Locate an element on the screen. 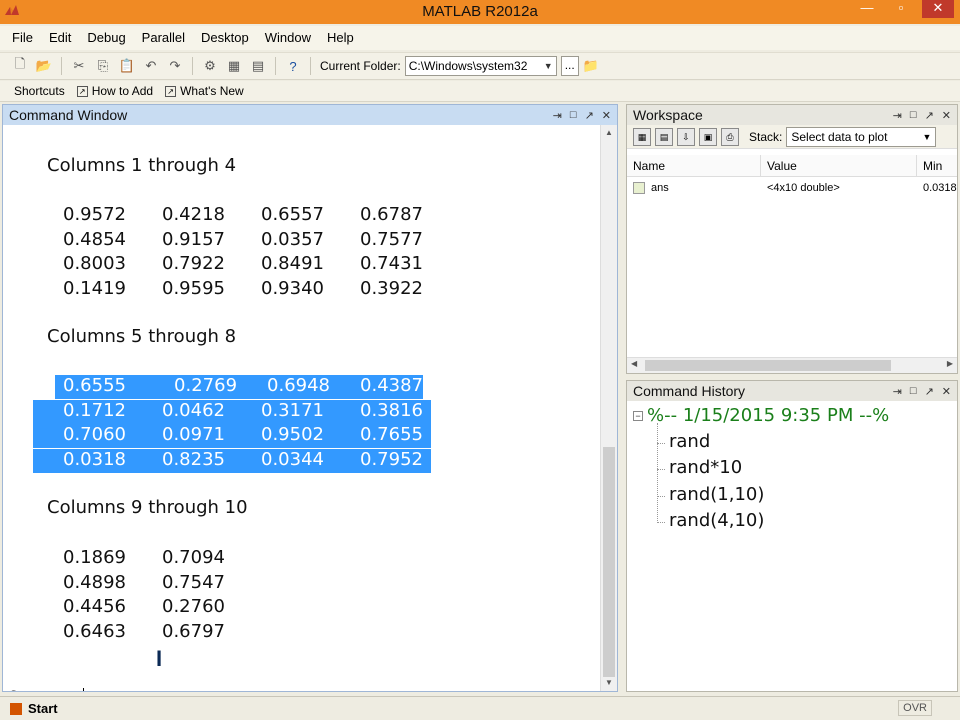 The image size is (960, 720). workspace-toolbar: ▦ ▤ ⇩ ▣ ⎙ Stack: Select data to plot ▼ is located at coordinates (792, 137).